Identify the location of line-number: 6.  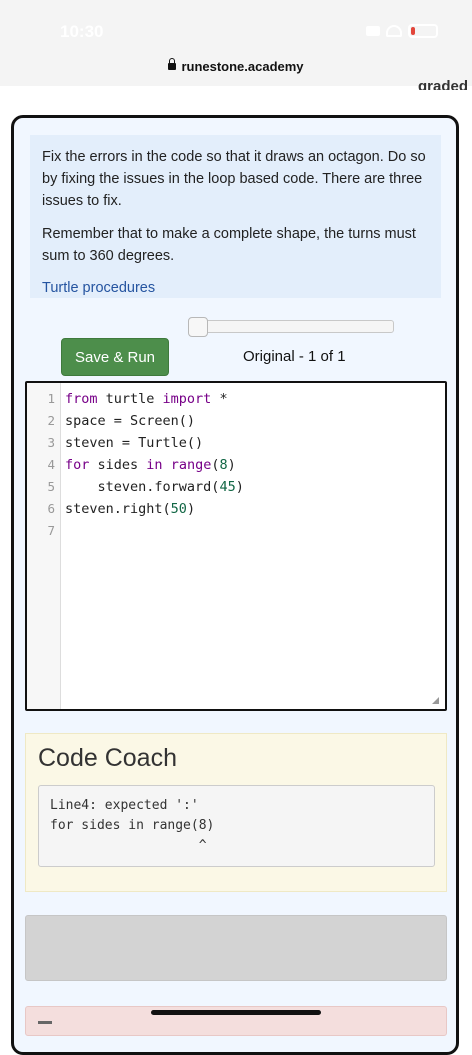
(51, 508).